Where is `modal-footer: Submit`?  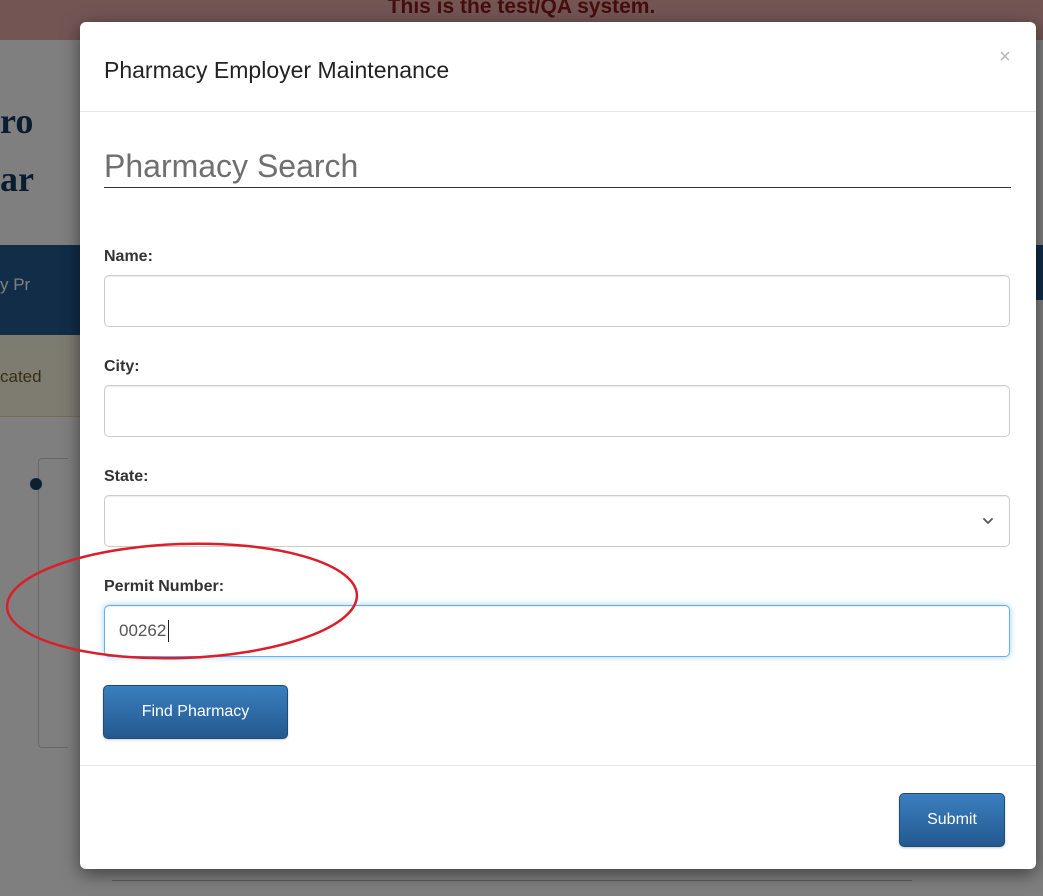
modal-footer: Submit is located at coordinates (558, 817).